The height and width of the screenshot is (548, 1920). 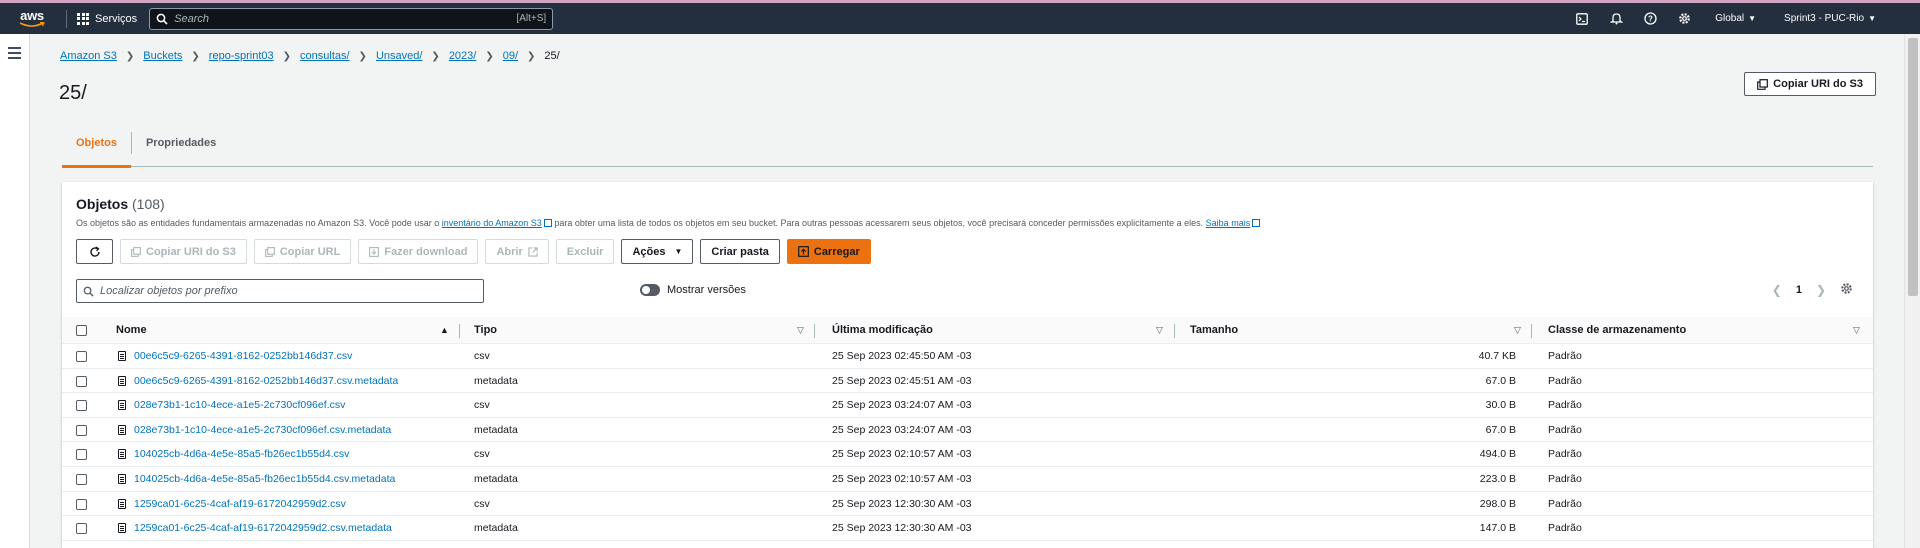 What do you see at coordinates (1497, 479) in the screenshot?
I see `object-size: 223.0 B` at bounding box center [1497, 479].